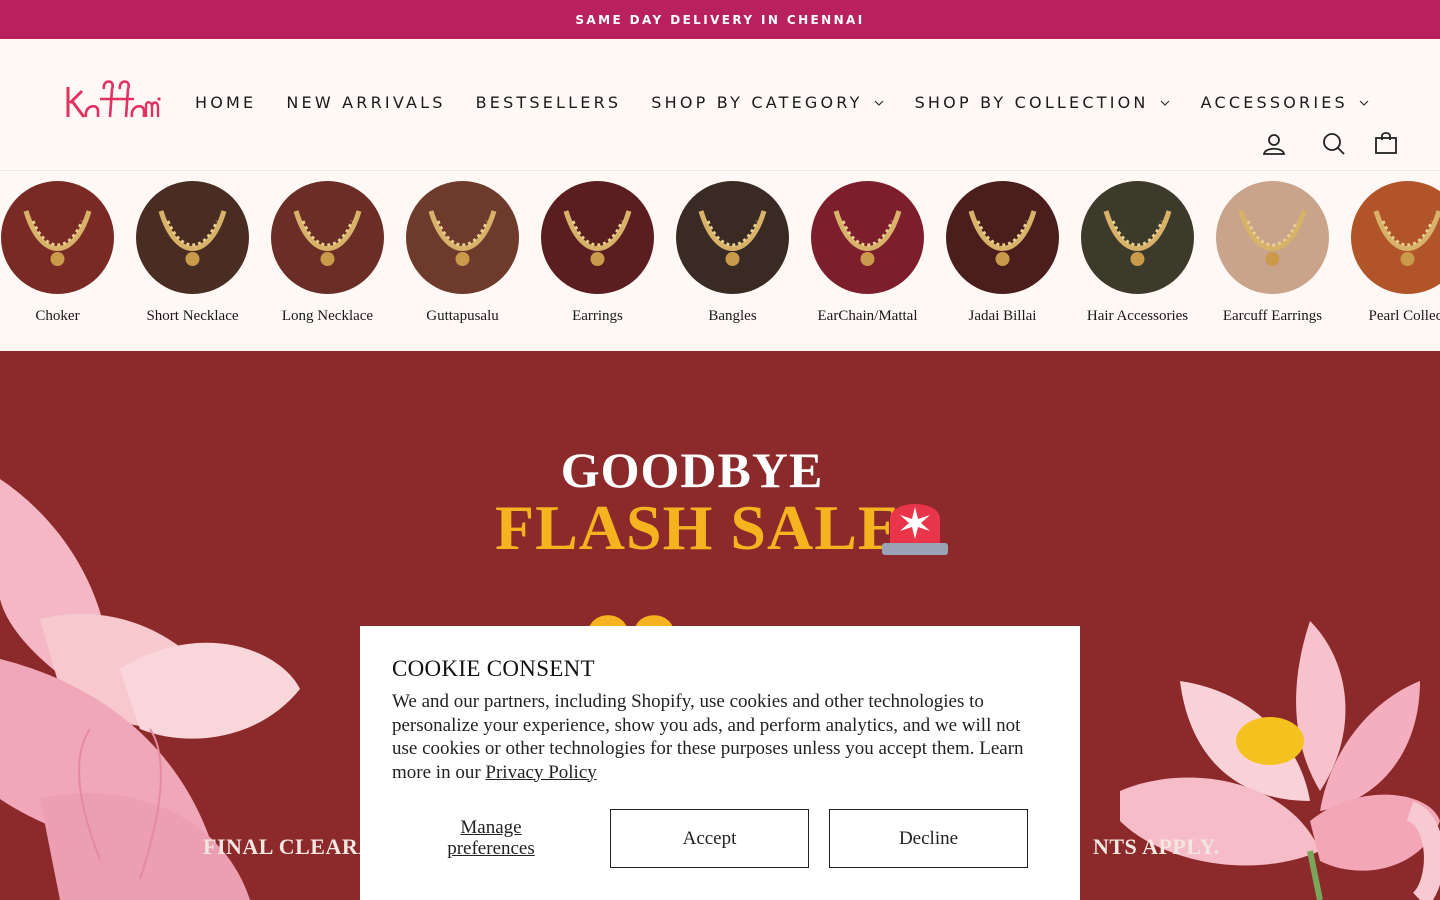  What do you see at coordinates (462, 316) in the screenshot?
I see `category-label: Guttapusalu` at bounding box center [462, 316].